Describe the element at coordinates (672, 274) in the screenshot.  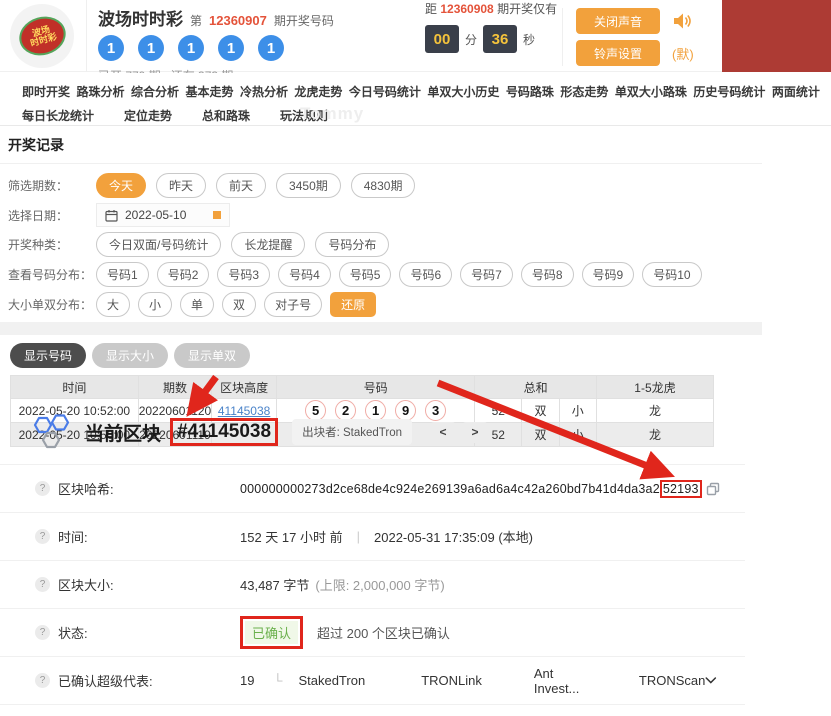
I see `number-chip-10: 号码10` at that location.